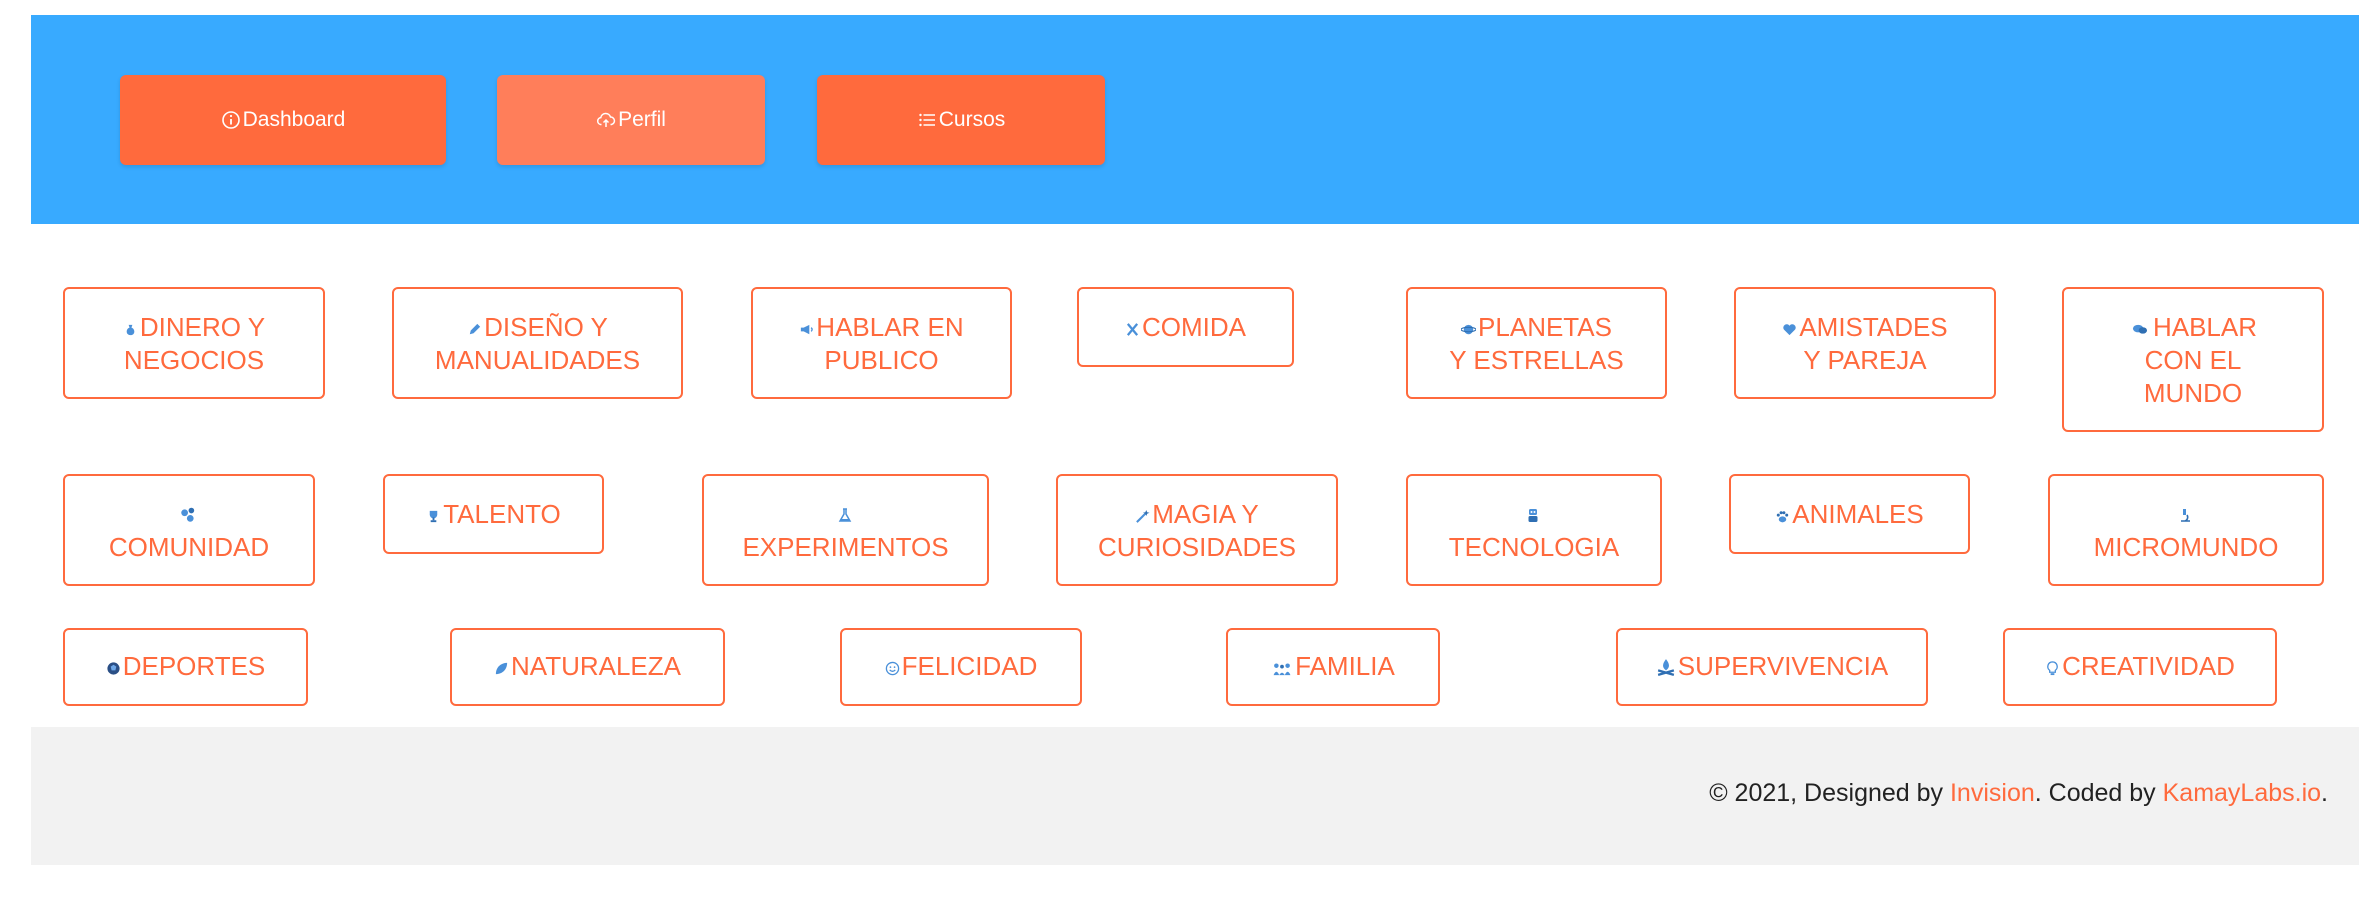 The height and width of the screenshot is (898, 2380). What do you see at coordinates (2148, 666) in the screenshot?
I see `topic-creatividad-label: CREATIVIDAD` at bounding box center [2148, 666].